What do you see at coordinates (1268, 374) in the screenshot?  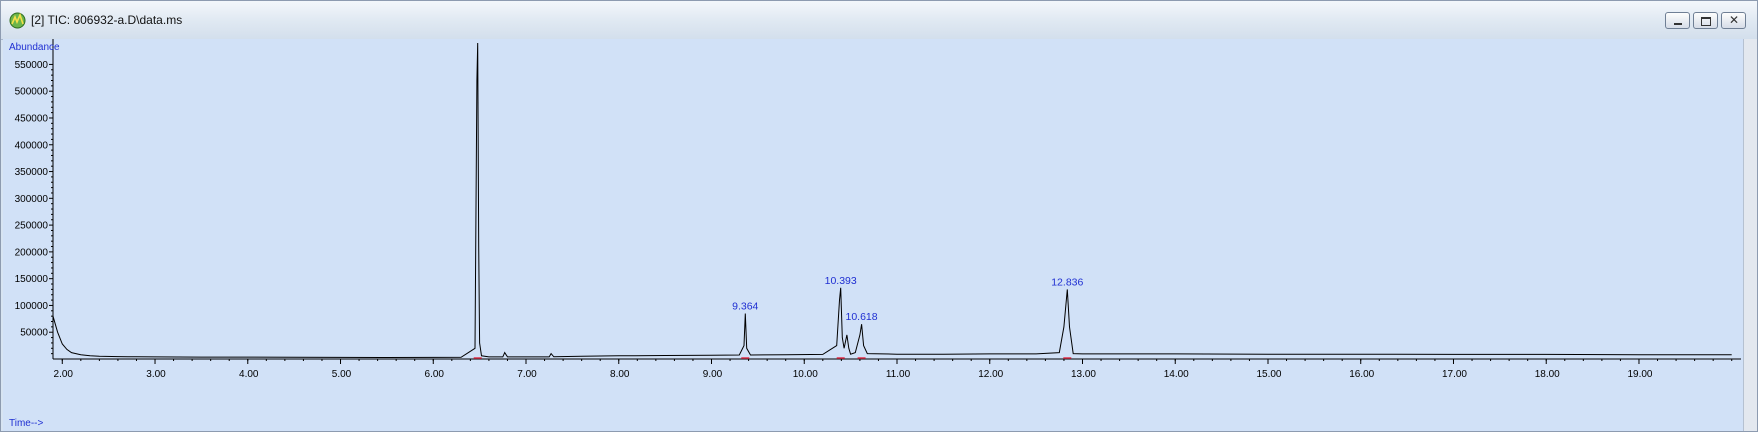 I see `x-tick-label: 15.00` at bounding box center [1268, 374].